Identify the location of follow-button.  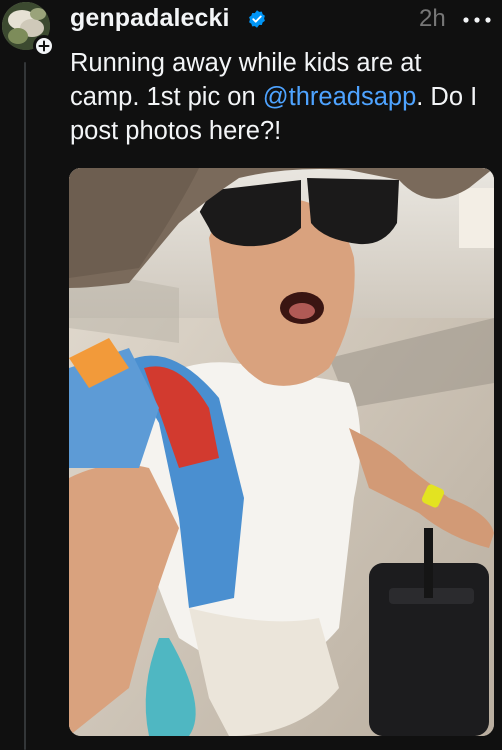
(44, 46).